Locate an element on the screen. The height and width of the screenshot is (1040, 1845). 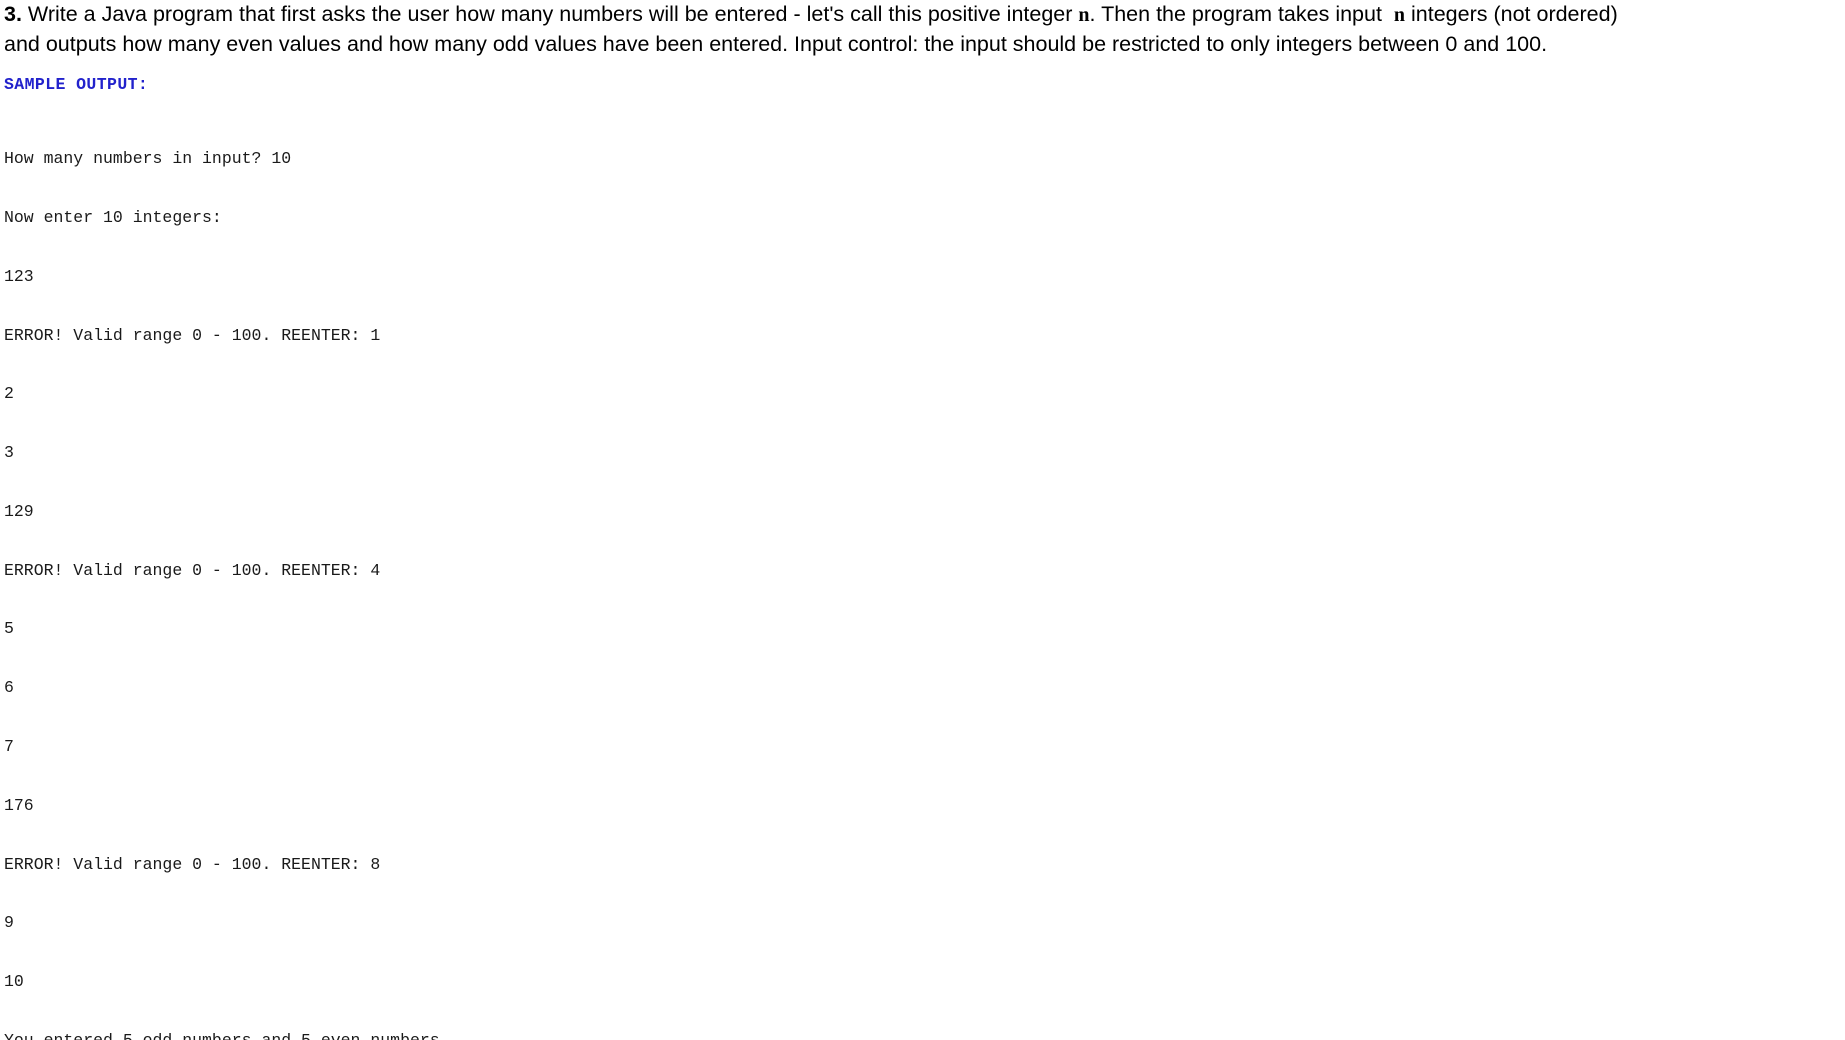
variable-n-second: n is located at coordinates (1399, 15).